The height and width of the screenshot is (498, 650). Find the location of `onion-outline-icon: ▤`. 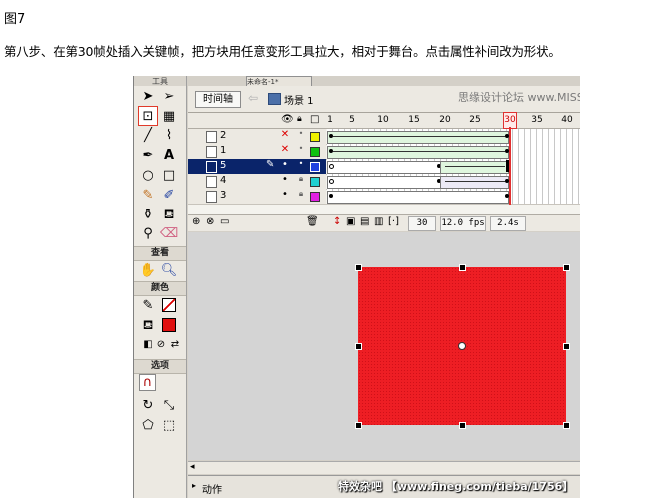

onion-outline-icon: ▤ is located at coordinates (364, 221).